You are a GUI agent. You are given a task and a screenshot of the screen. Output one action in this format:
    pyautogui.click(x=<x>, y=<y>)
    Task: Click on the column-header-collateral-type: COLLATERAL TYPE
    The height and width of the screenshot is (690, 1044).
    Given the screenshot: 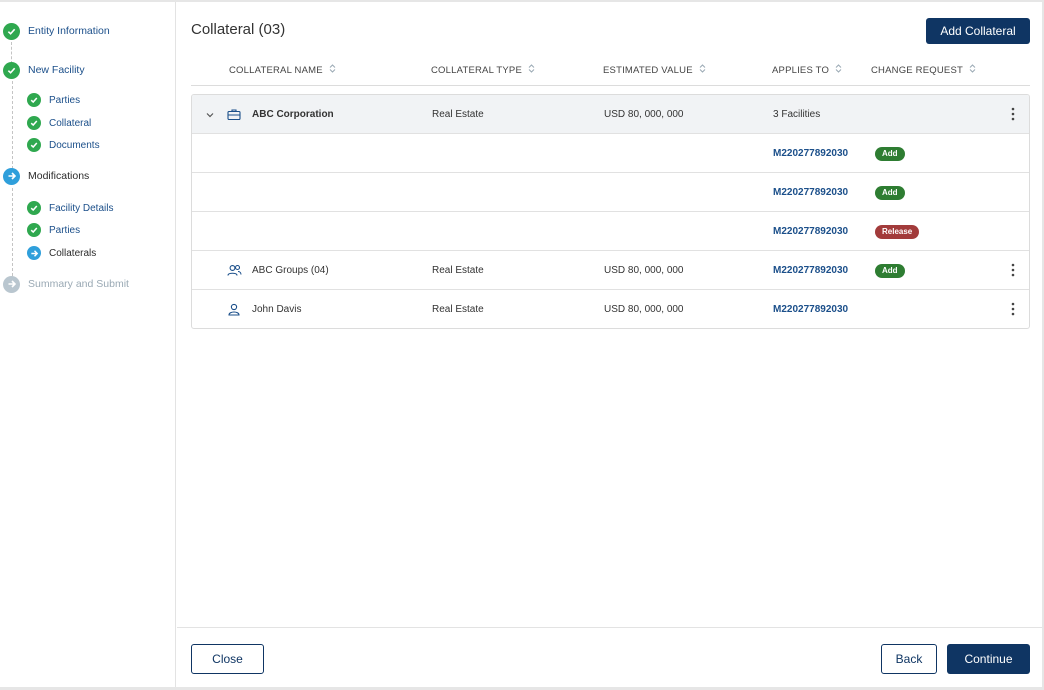 What is the action you would take?
    pyautogui.click(x=483, y=70)
    